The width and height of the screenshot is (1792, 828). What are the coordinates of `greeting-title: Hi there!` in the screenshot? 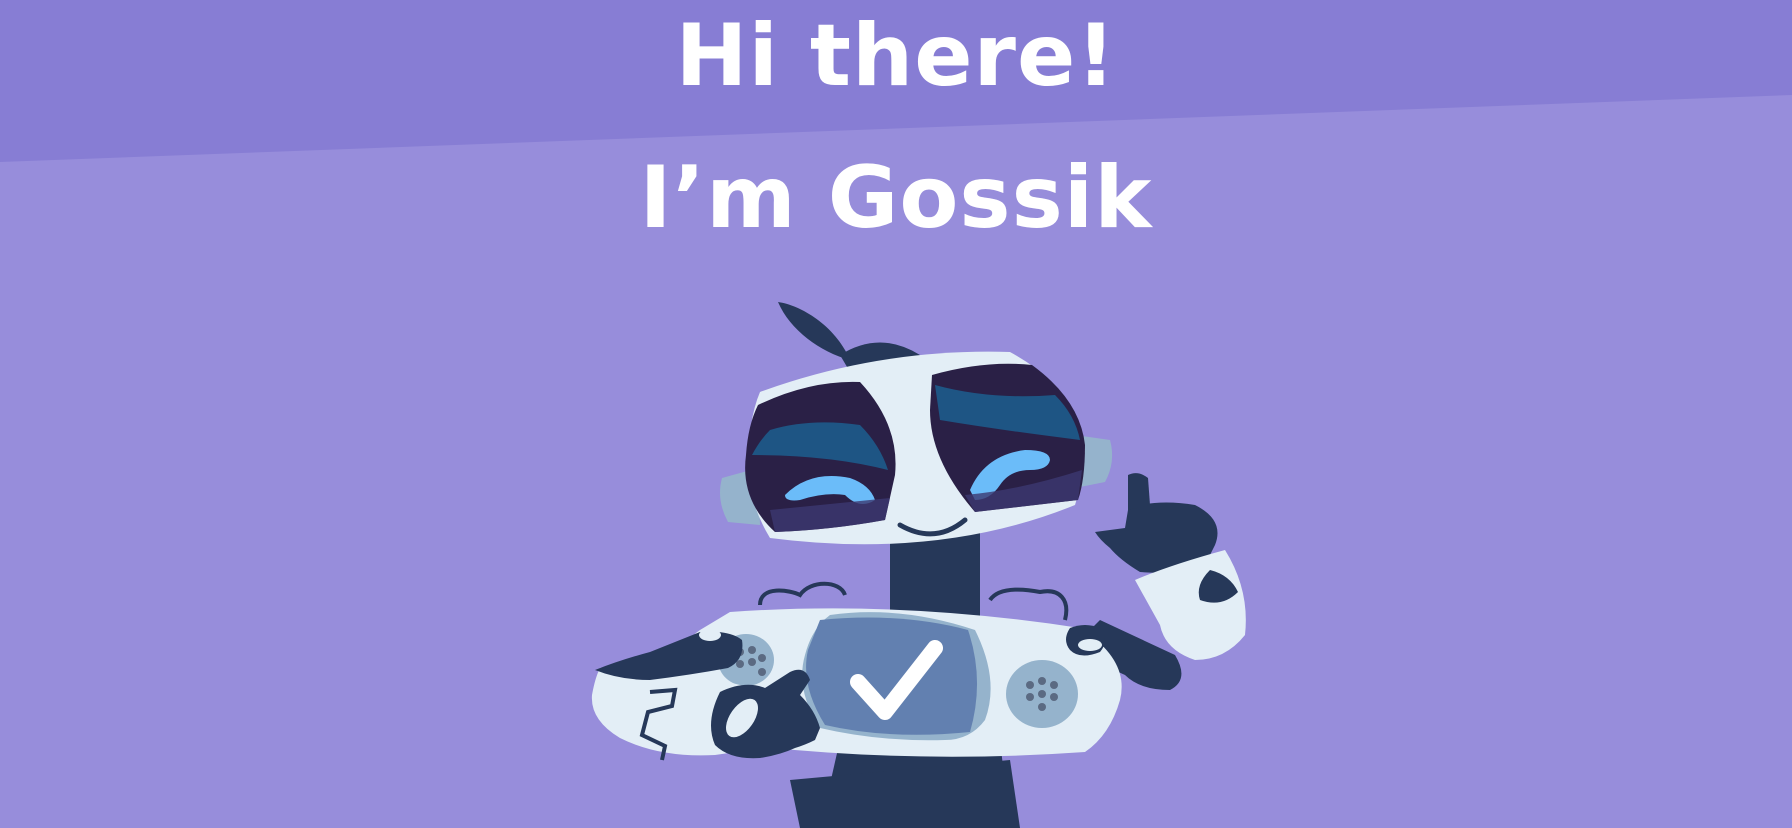 It's located at (896, 56).